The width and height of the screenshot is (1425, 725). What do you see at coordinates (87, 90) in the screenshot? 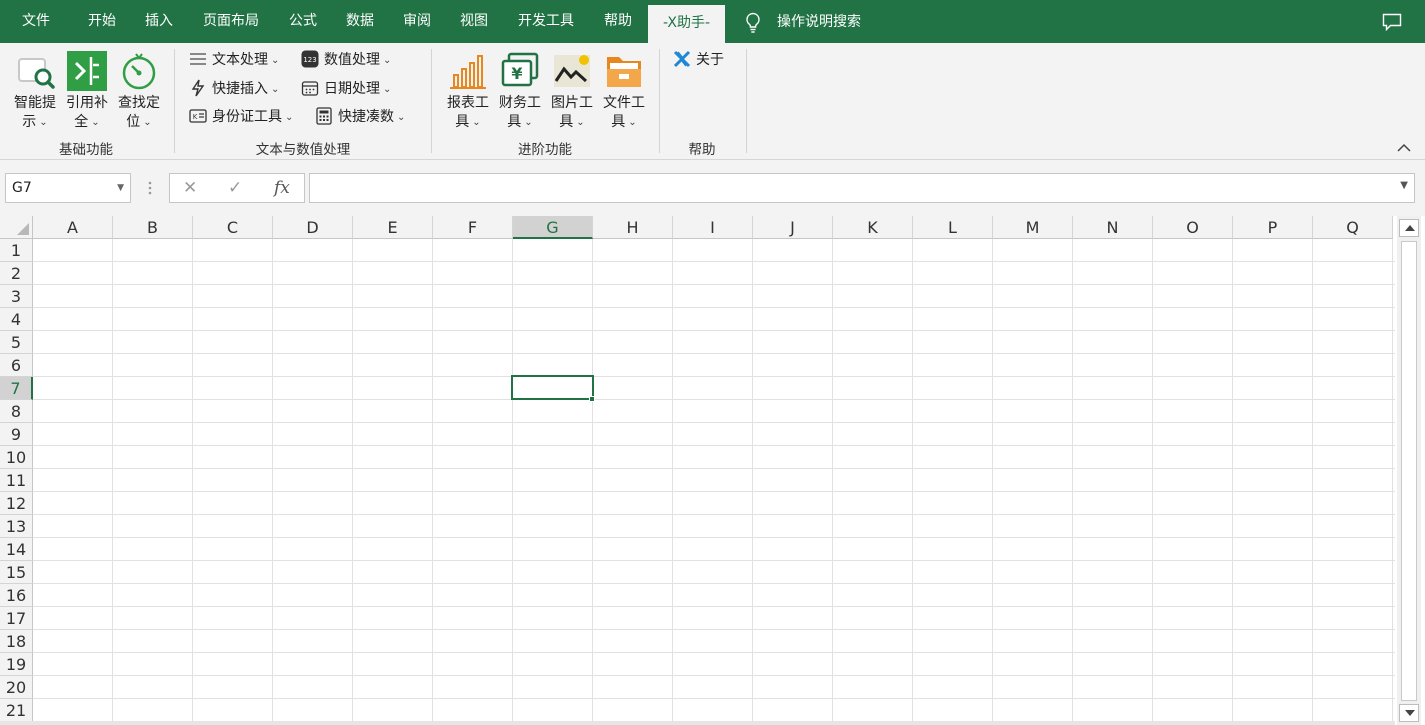
I see `reference-complete-button: 引用补 全 ⌄` at bounding box center [87, 90].